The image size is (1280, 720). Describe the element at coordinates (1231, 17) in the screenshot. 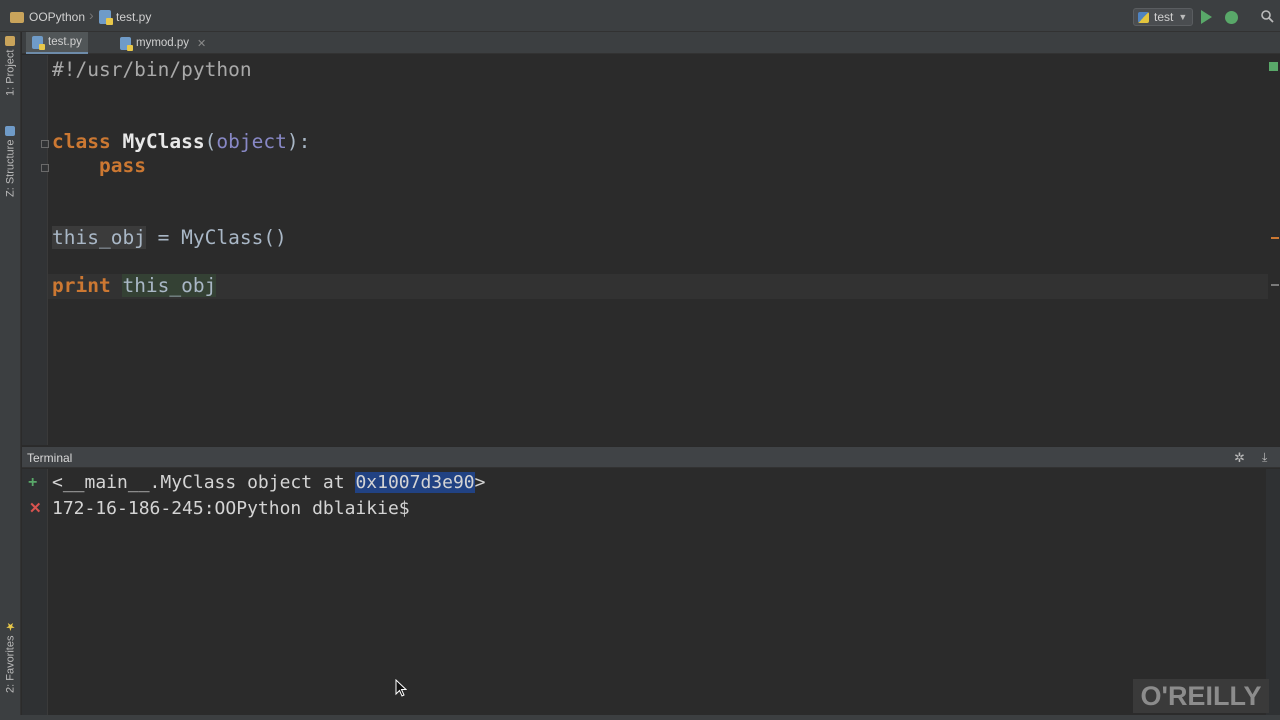

I see `debug-icon` at that location.